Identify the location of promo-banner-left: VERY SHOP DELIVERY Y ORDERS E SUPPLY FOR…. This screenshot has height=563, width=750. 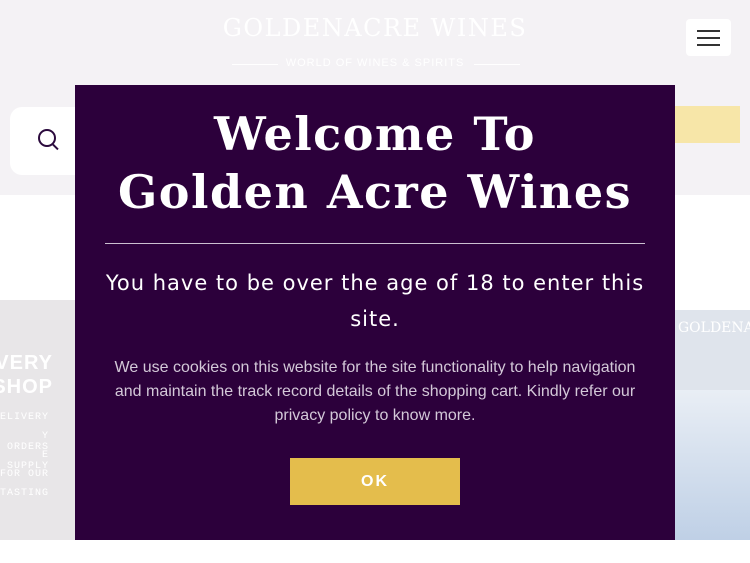
(37, 420).